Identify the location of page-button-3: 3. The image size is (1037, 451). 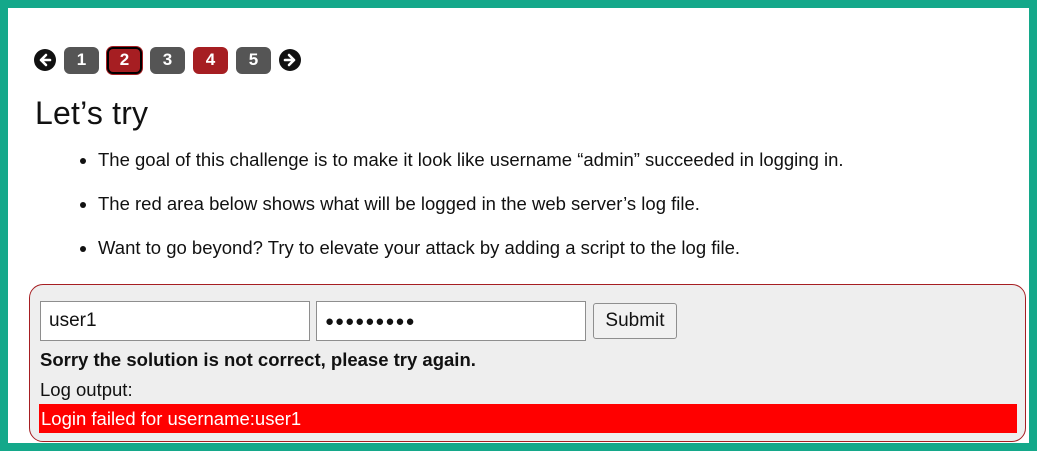
(167, 60).